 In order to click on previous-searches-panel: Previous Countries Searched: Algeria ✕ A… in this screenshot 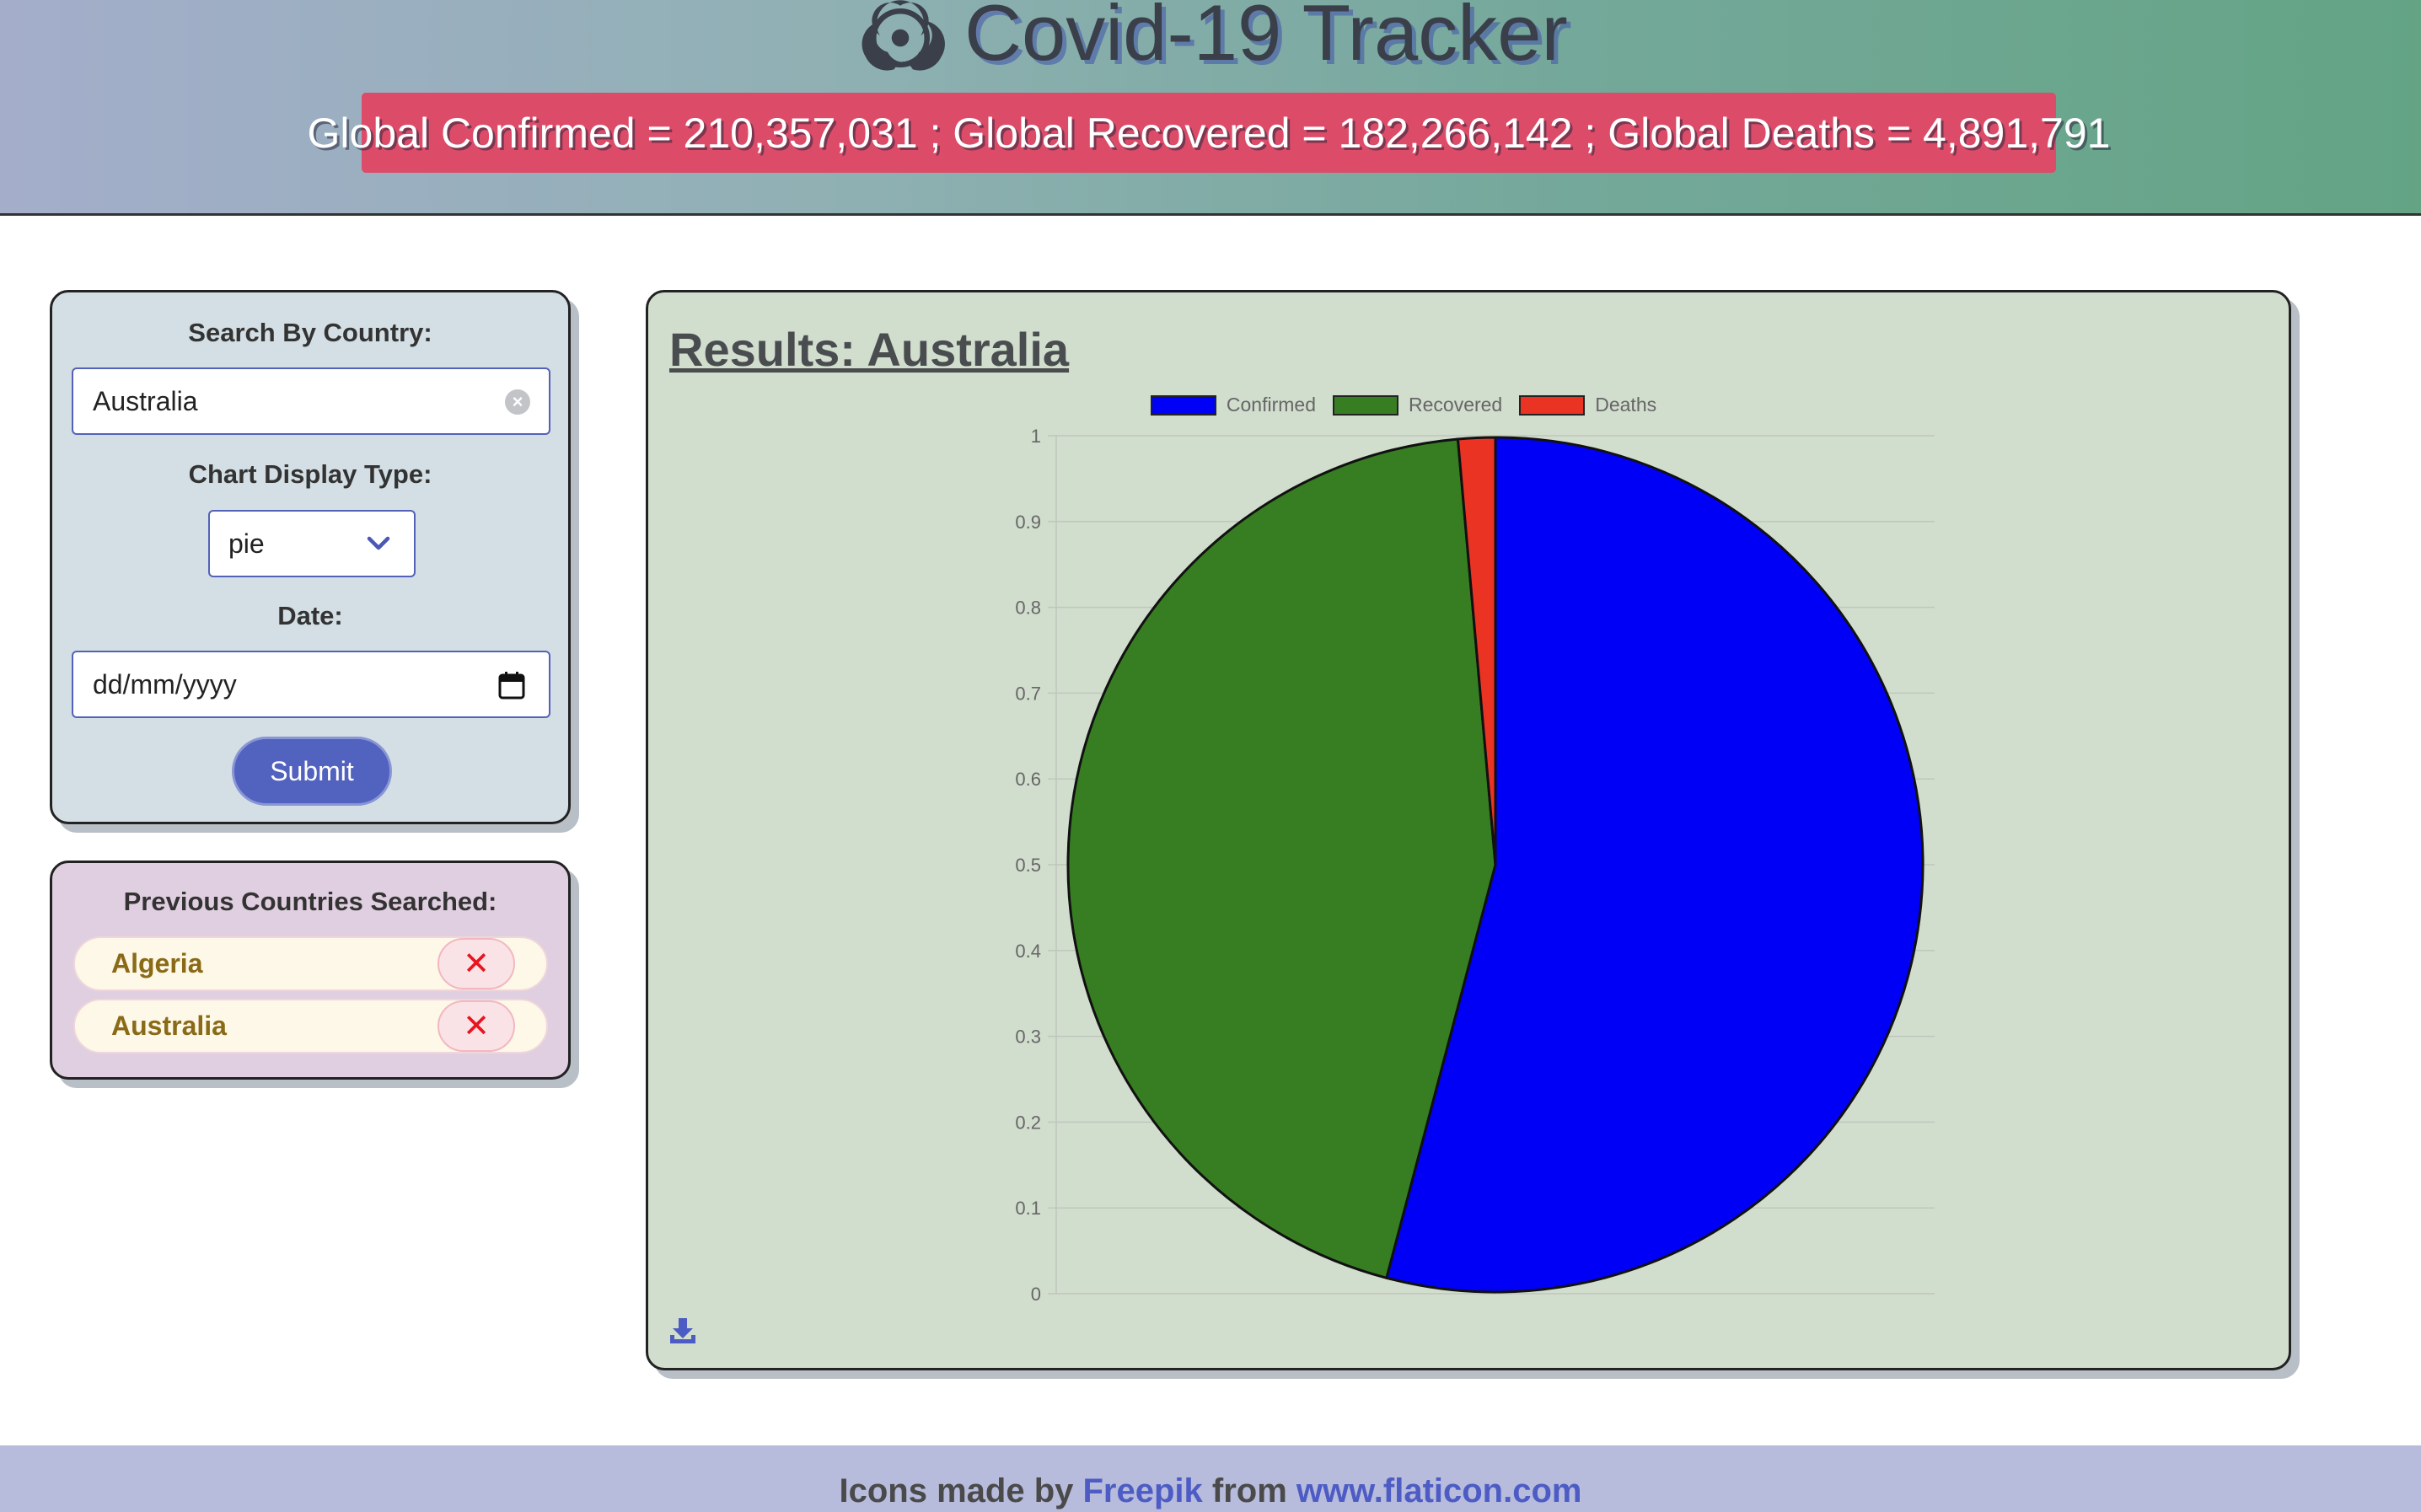, I will do `click(311, 970)`.